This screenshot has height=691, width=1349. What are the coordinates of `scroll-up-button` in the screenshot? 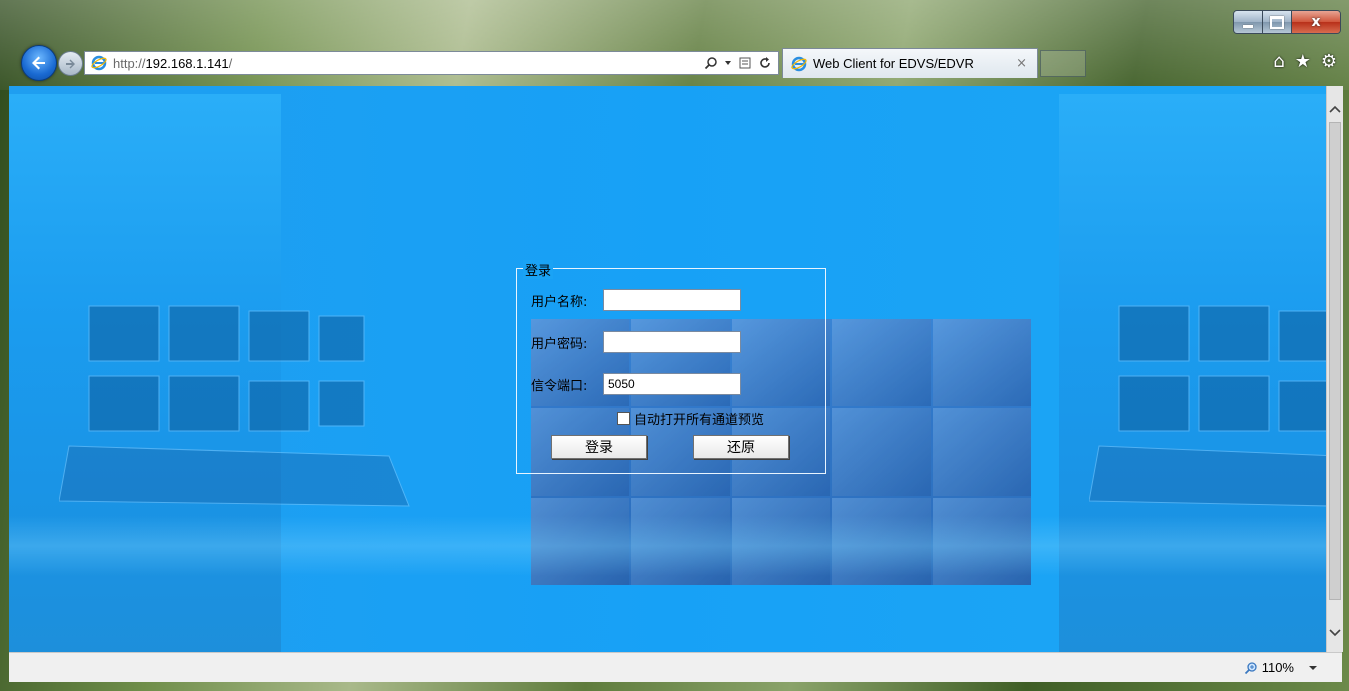 It's located at (1335, 109).